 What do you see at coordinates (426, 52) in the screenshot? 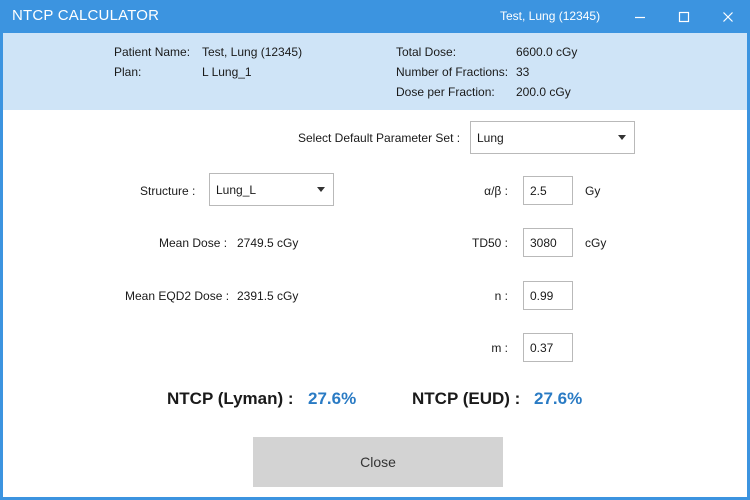
I see `total-dose-label: Total Dose:` at bounding box center [426, 52].